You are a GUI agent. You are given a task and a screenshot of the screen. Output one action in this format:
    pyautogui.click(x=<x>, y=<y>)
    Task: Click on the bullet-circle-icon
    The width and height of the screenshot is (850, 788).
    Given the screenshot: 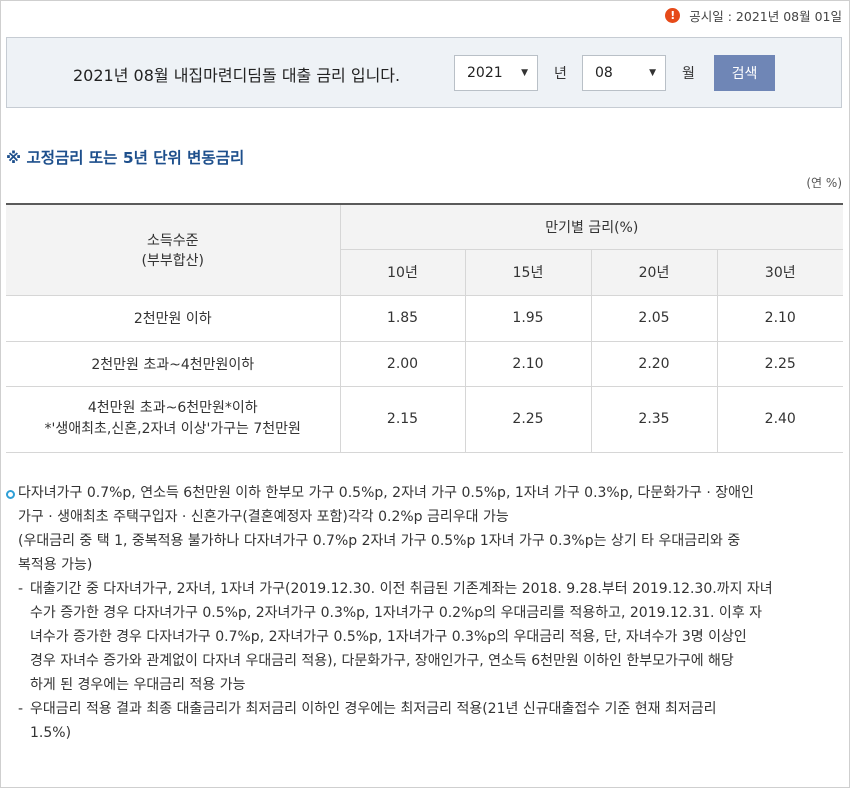 What is the action you would take?
    pyautogui.click(x=10, y=494)
    